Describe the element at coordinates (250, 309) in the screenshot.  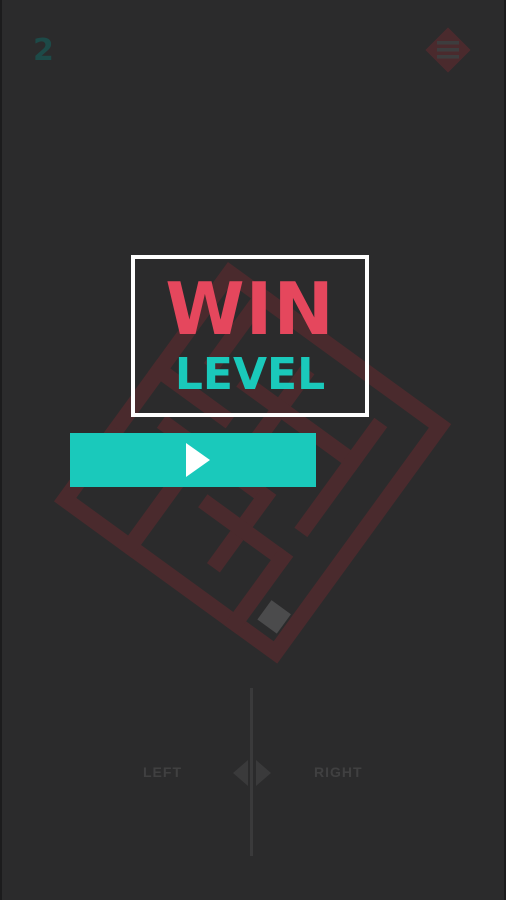
I see `win-title: WIN` at that location.